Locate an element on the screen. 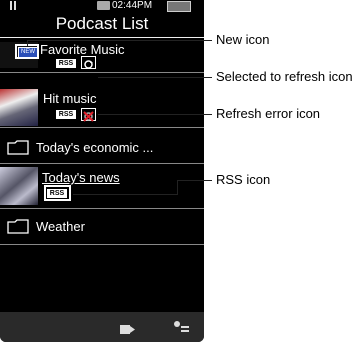 This screenshot has height=342, width=363. list-item-hit-music: Hit music RSS is located at coordinates (102, 108).